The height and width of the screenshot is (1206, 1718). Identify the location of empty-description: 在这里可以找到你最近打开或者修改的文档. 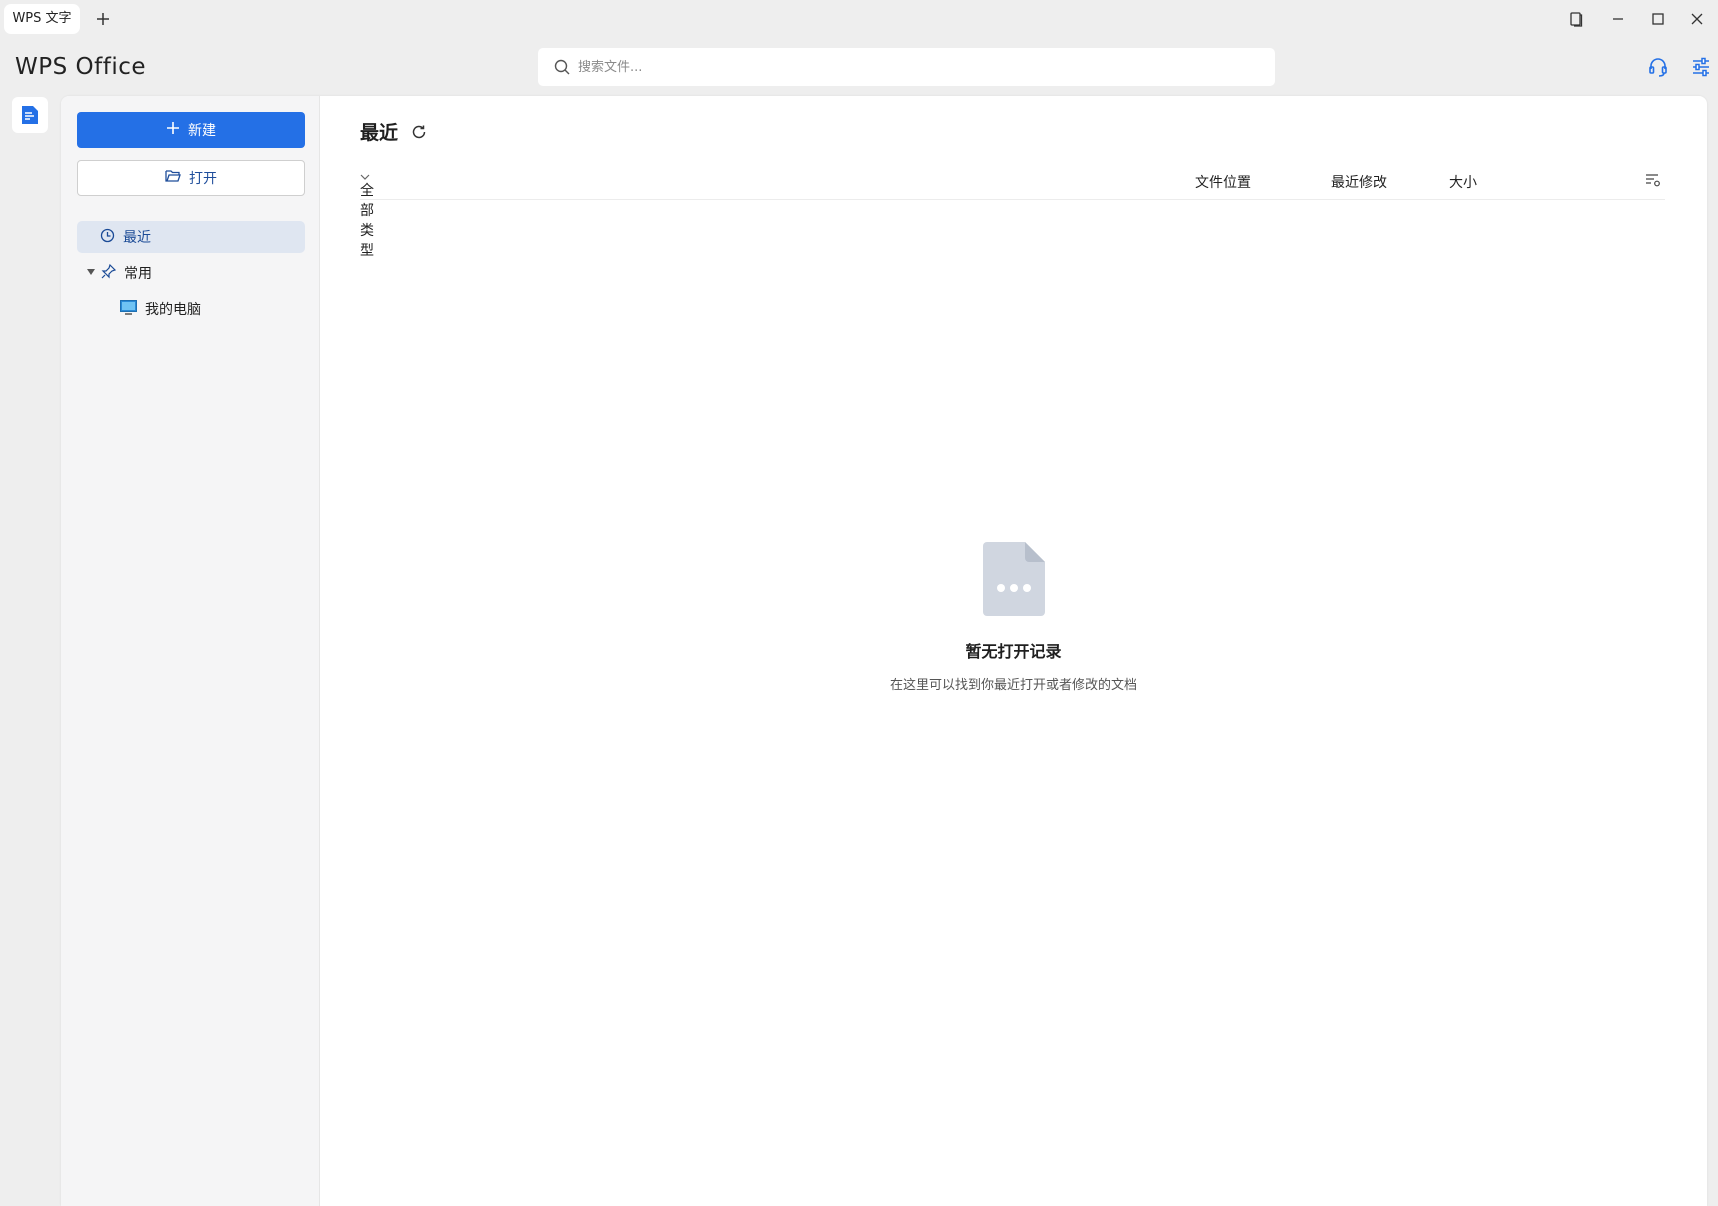
(1013, 685).